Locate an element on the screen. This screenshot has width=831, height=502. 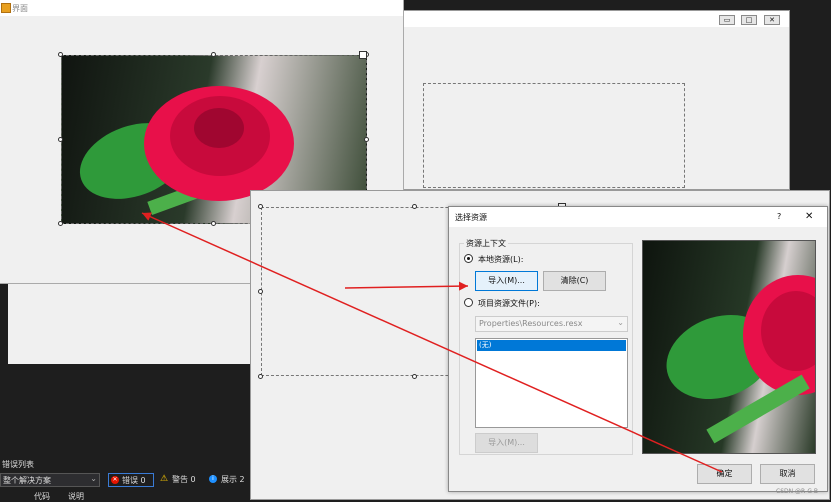
dialog-title: 选择资源 is located at coordinates (471, 217).